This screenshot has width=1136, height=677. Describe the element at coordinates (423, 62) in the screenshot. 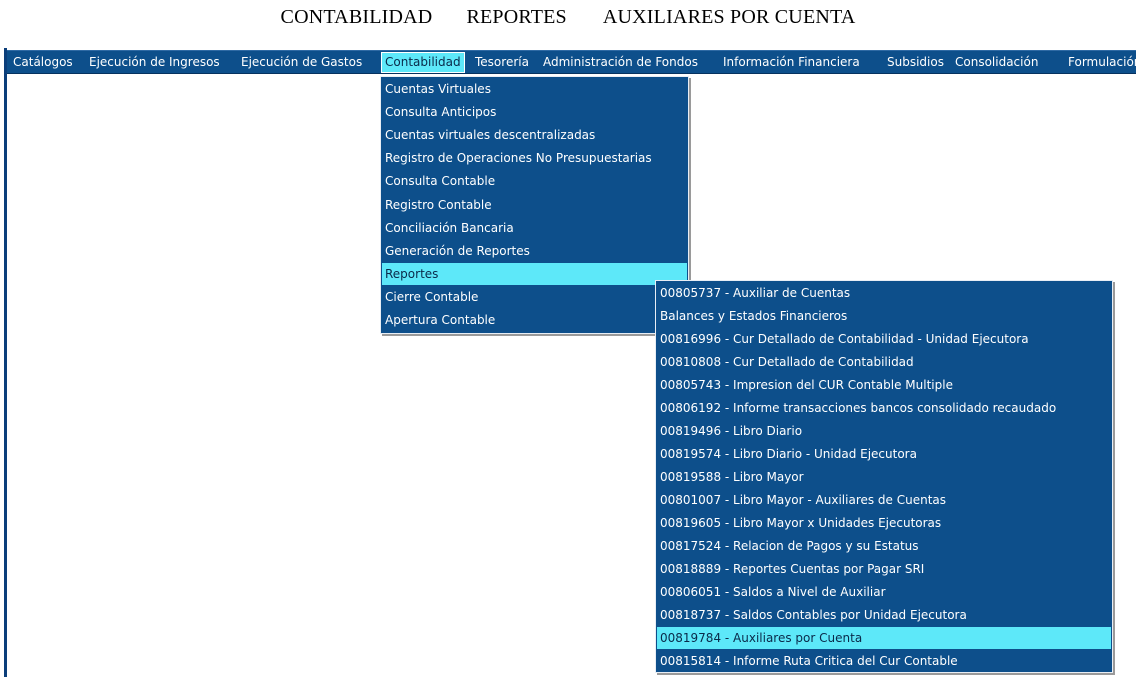

I see `menubar-item-contabilidad: Contabilidad` at that location.